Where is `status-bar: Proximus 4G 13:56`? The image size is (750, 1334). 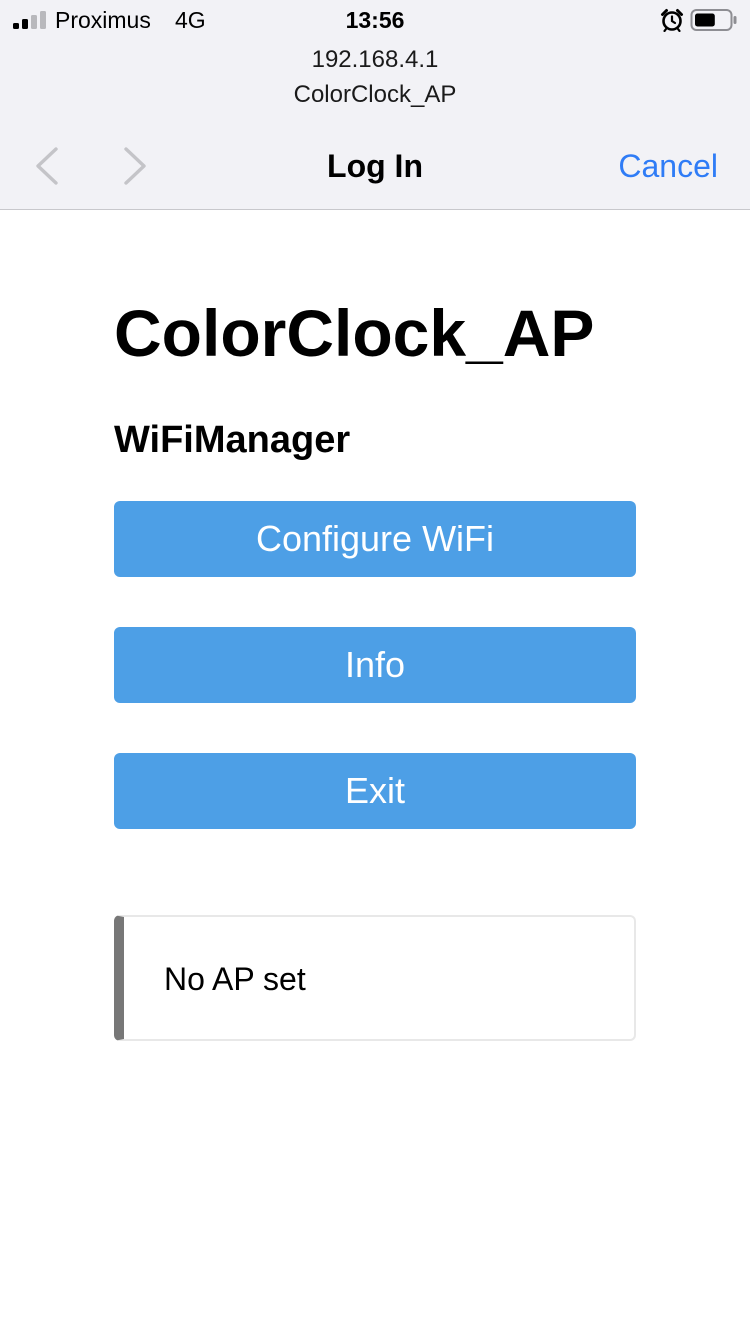
status-bar: Proximus 4G 13:56 is located at coordinates (375, 20).